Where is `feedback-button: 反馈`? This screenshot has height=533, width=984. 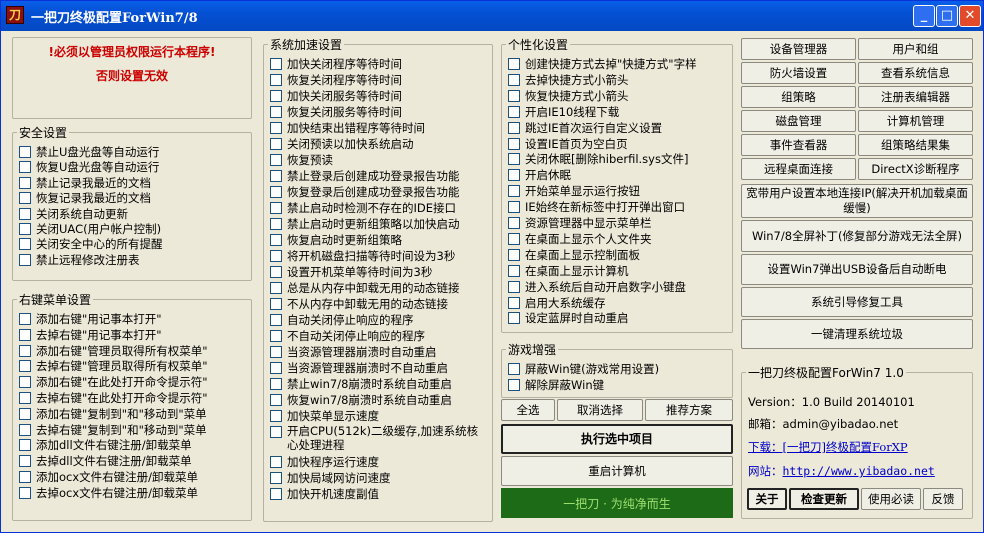 feedback-button: 反馈 is located at coordinates (943, 499).